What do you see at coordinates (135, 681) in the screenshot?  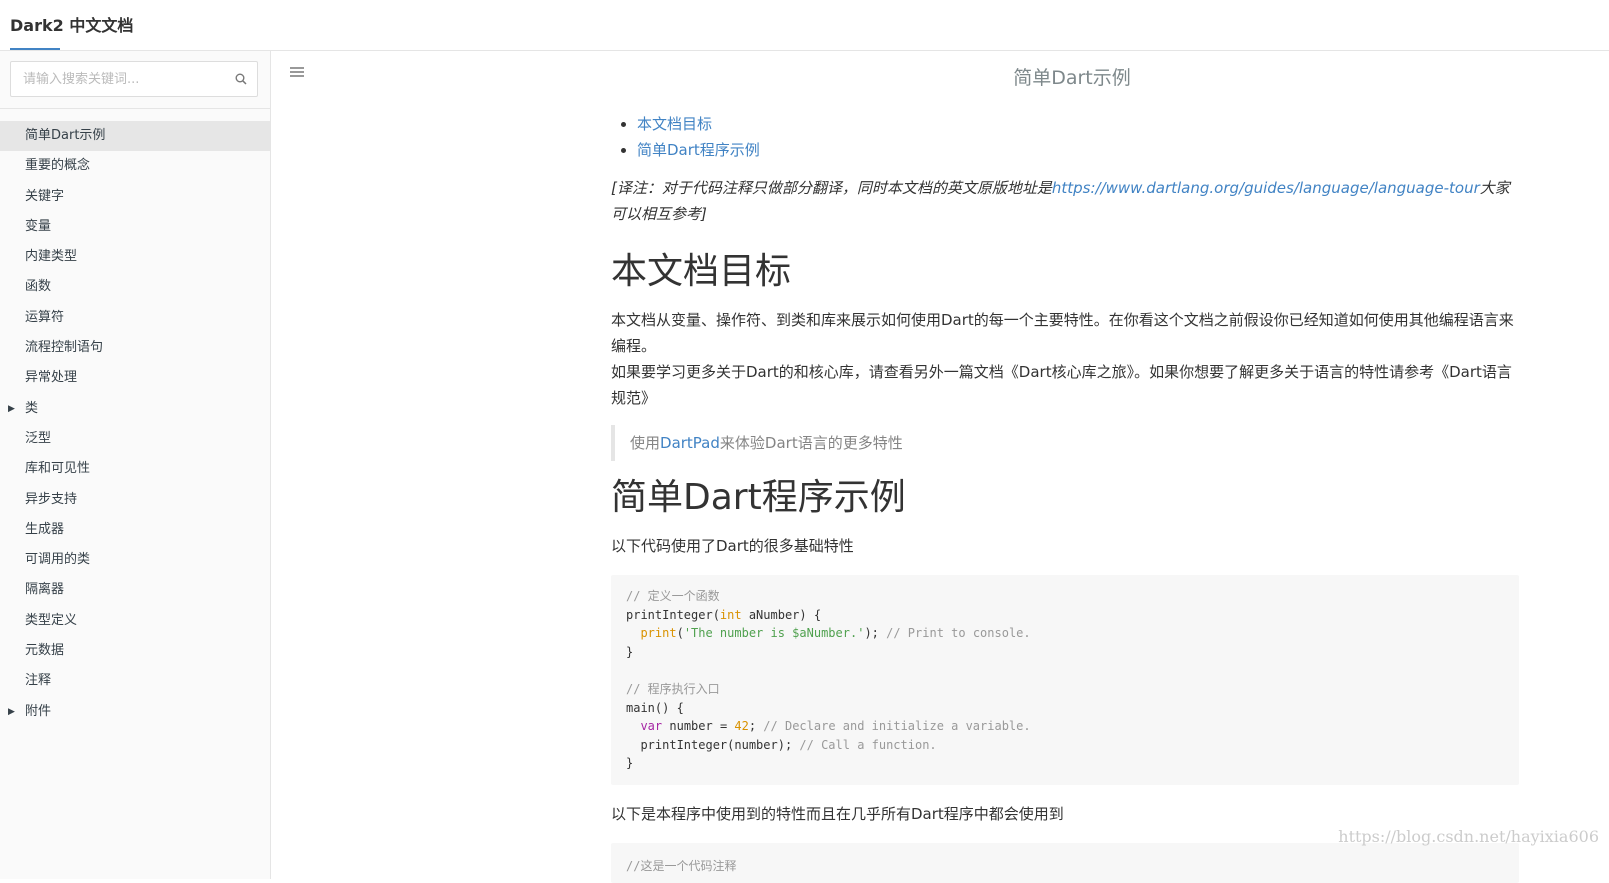 I see `sidebar-item-comments: 注释` at bounding box center [135, 681].